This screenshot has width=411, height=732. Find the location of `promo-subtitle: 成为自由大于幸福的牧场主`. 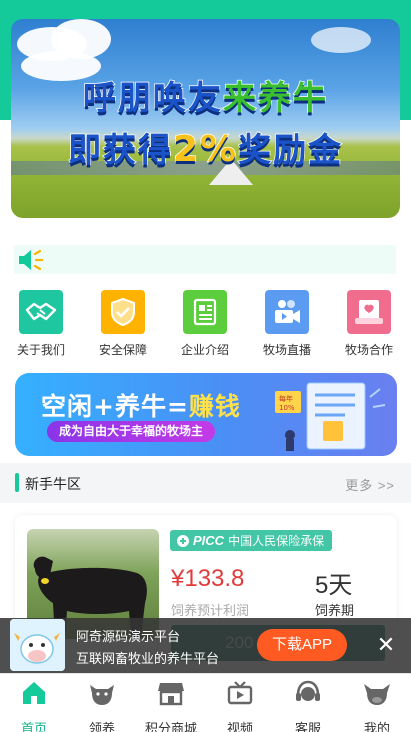

promo-subtitle: 成为自由大于幸福的牧场主 is located at coordinates (131, 431).